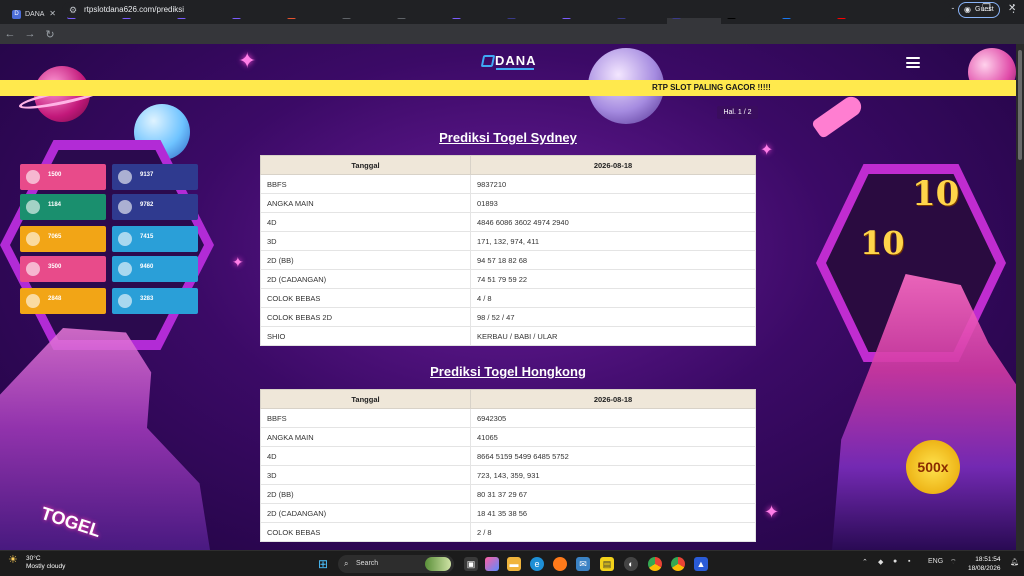 Image resolution: width=1024 pixels, height=576 pixels. Describe the element at coordinates (155, 269) in the screenshot. I see `result-tile: 9460` at that location.